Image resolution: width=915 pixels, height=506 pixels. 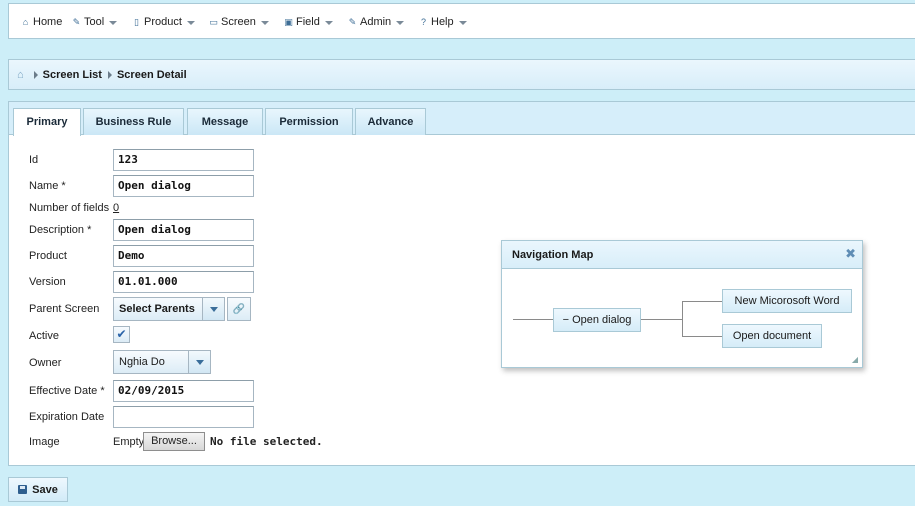 I want to click on number-of-fields-link: 0, so click(x=116, y=208).